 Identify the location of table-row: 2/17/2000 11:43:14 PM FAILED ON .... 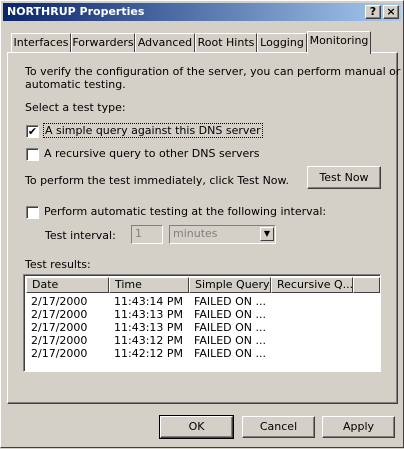
(203, 301).